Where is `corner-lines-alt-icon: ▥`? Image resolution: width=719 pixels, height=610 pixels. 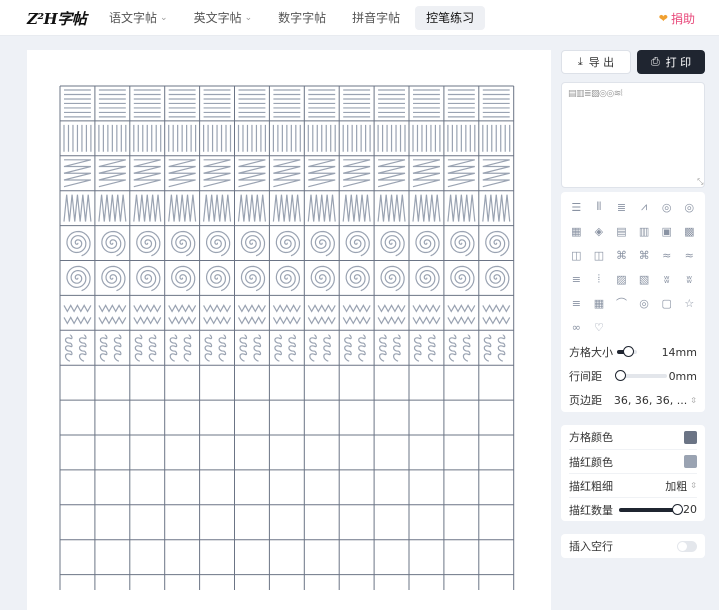
corner-lines-alt-icon: ▥ is located at coordinates (644, 231).